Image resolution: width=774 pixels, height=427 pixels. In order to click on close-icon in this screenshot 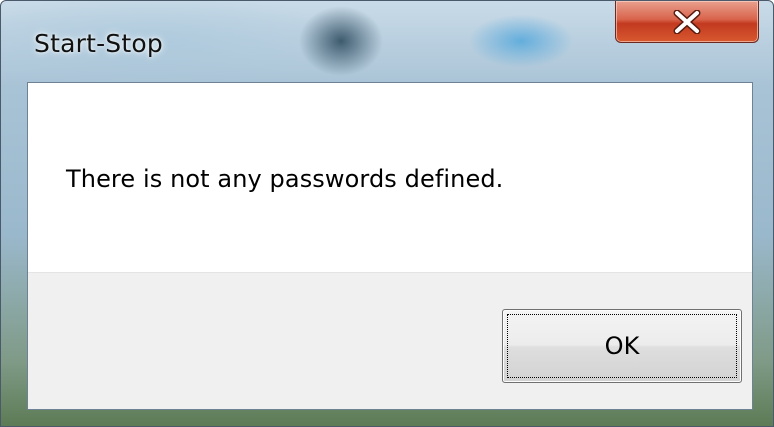, I will do `click(687, 21)`.